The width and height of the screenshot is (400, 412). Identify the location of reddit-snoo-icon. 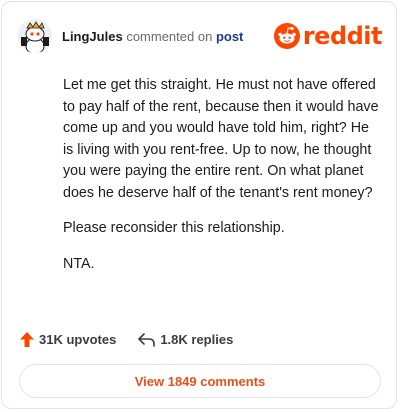
(286, 36).